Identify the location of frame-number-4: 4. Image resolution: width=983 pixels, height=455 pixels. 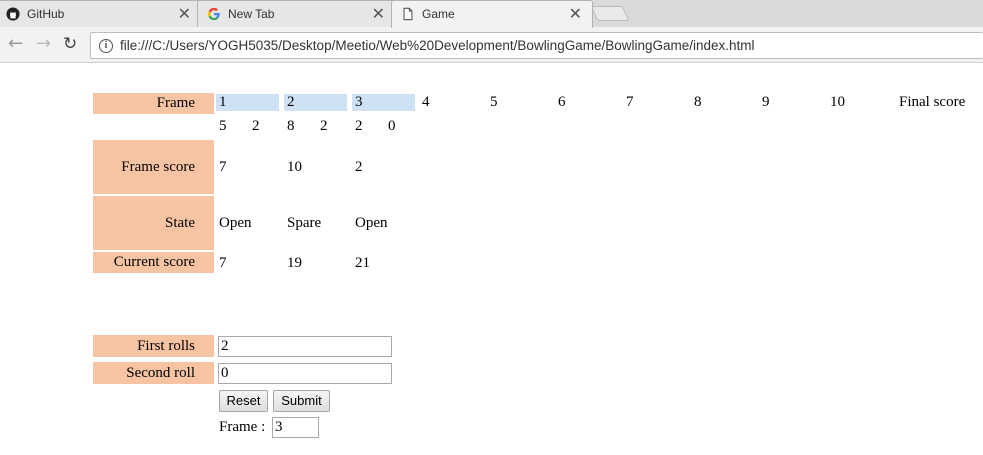
(426, 102).